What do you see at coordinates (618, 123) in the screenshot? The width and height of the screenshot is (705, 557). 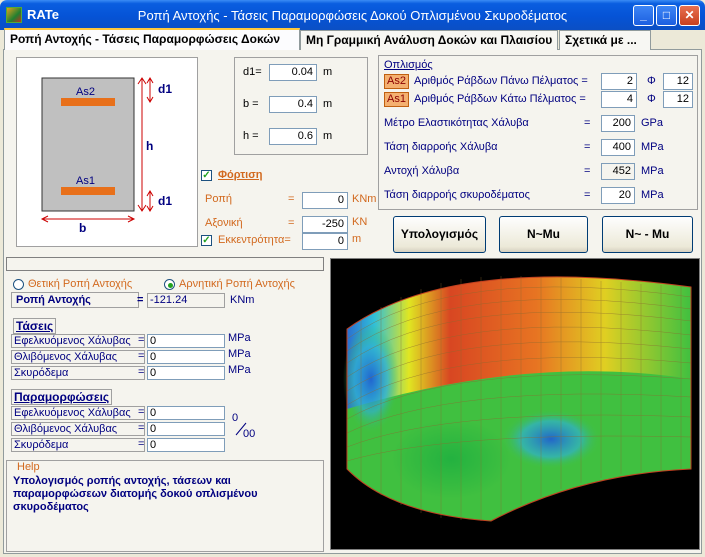 I see `steel-modulus-input: 200` at bounding box center [618, 123].